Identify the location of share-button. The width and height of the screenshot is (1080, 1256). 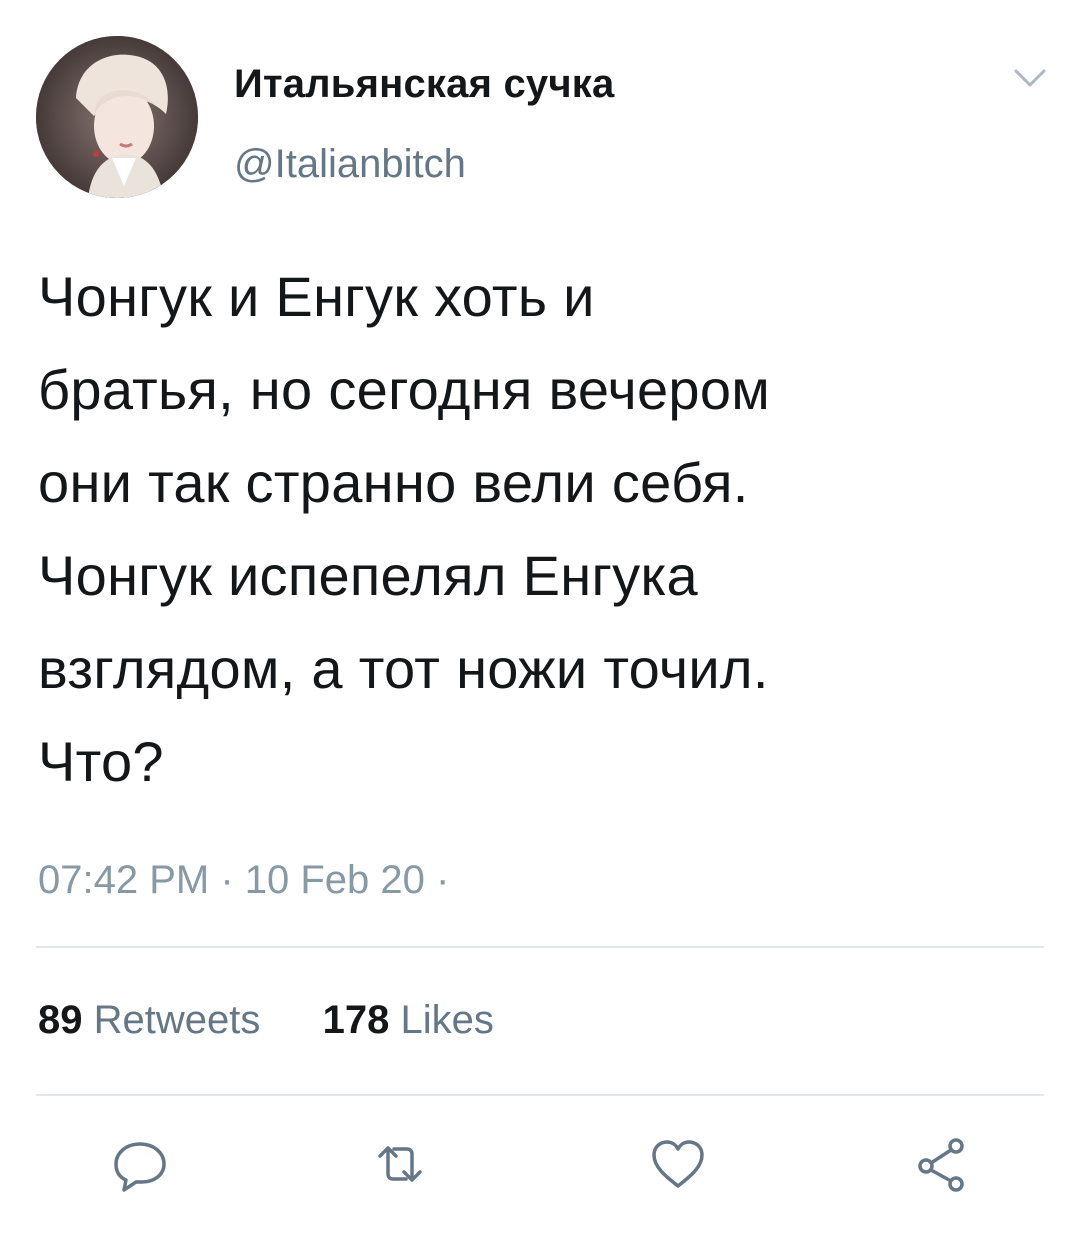
(942, 1164).